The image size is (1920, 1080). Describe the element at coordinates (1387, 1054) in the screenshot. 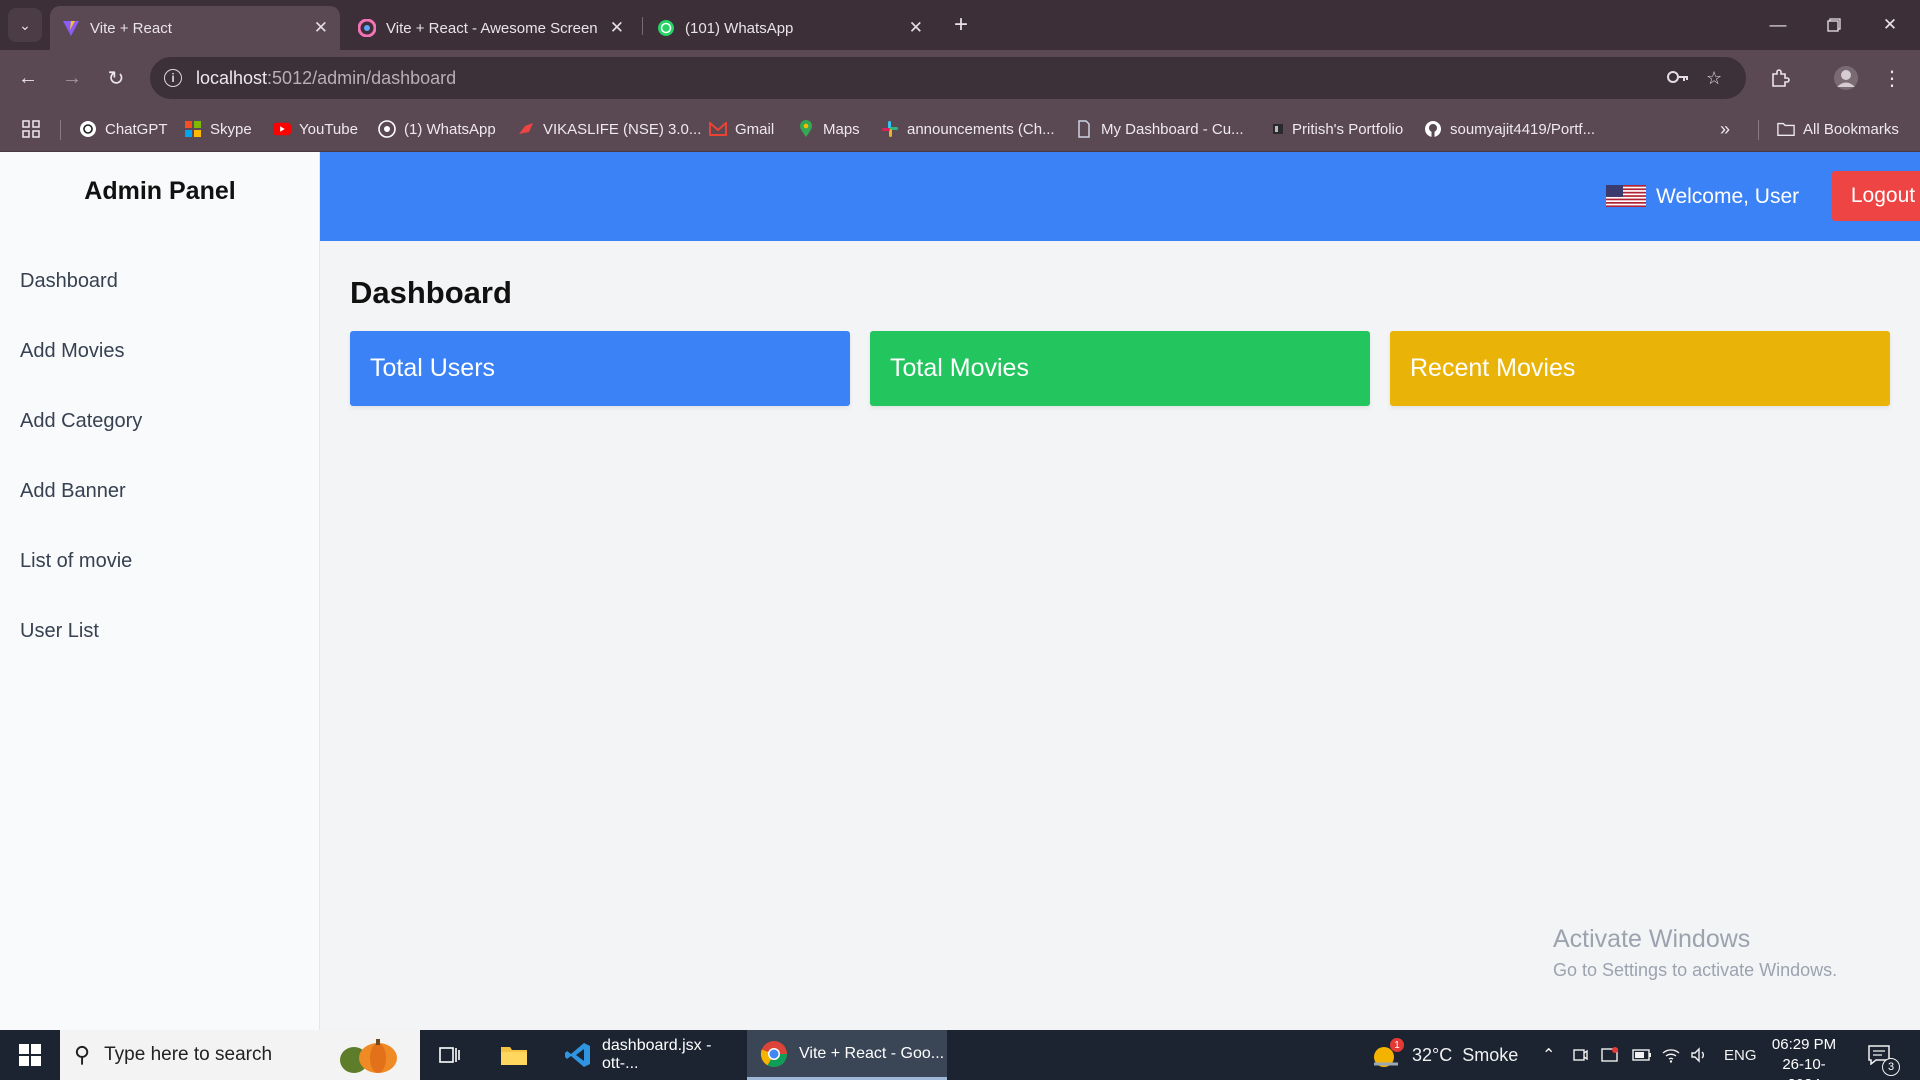

I see `weather-sun-icon: 1` at that location.